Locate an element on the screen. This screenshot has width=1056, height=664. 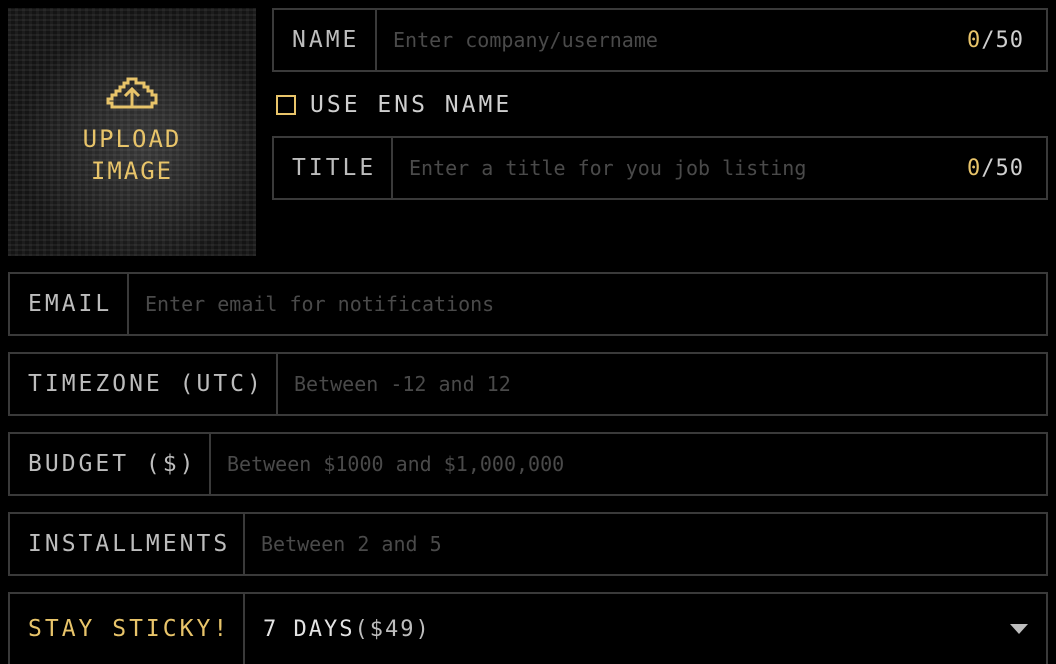
upload-image-button: UPLOAD IMAGE is located at coordinates (132, 132).